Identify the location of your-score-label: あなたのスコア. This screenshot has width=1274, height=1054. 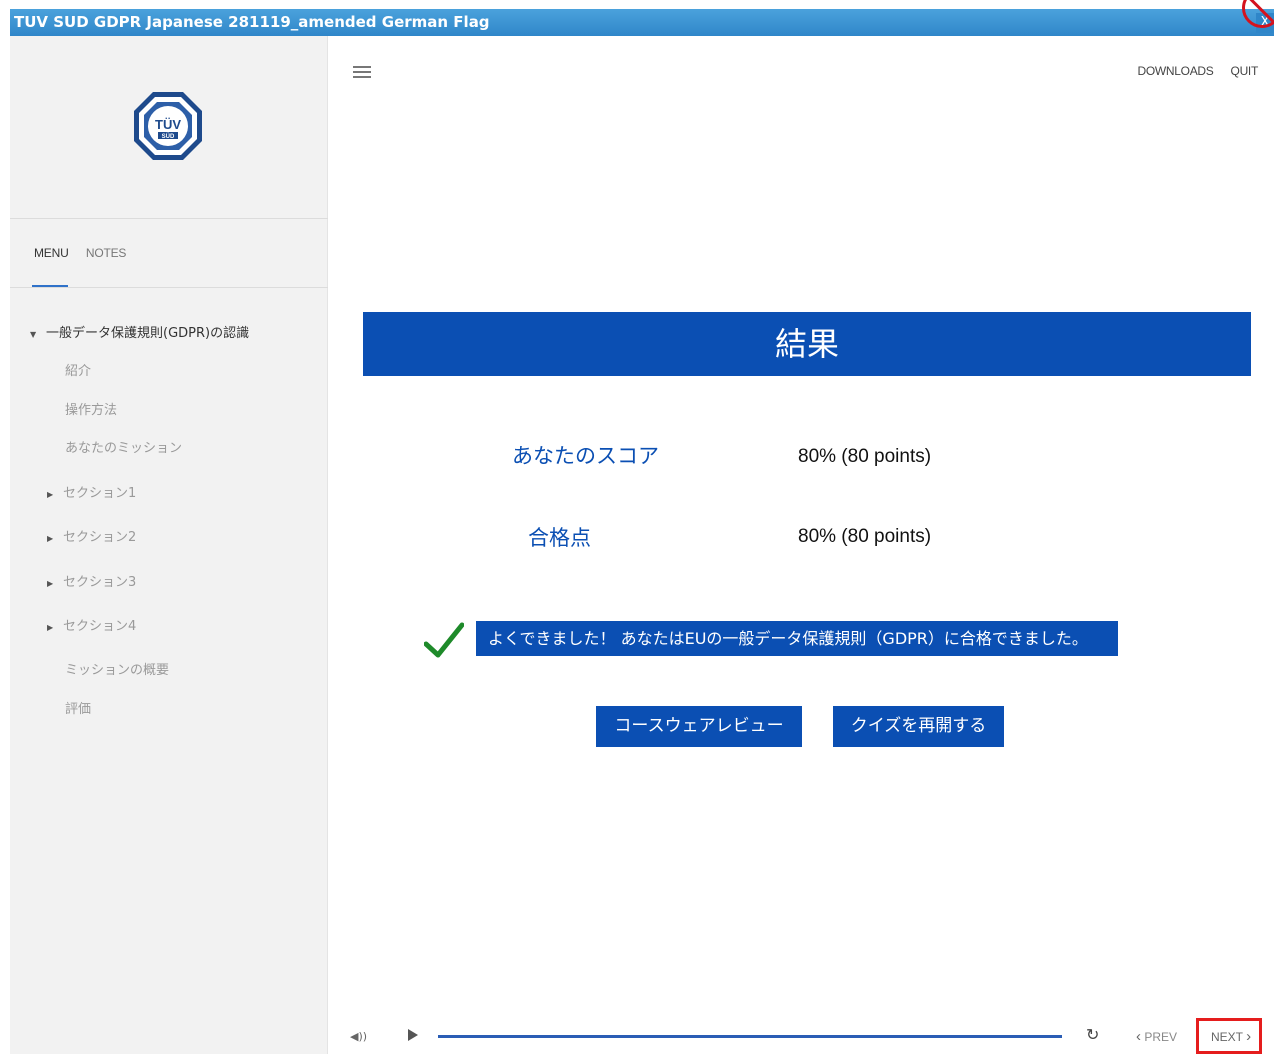
(585, 456).